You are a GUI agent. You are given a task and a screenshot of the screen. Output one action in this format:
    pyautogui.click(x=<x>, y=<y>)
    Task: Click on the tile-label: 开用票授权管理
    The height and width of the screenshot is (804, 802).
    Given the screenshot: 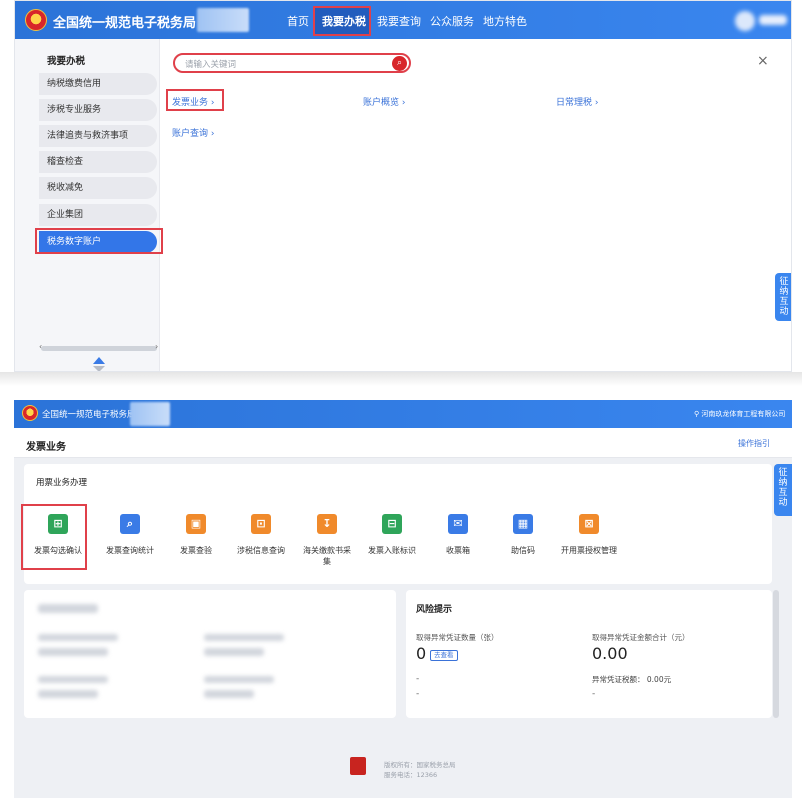 What is the action you would take?
    pyautogui.click(x=589, y=550)
    